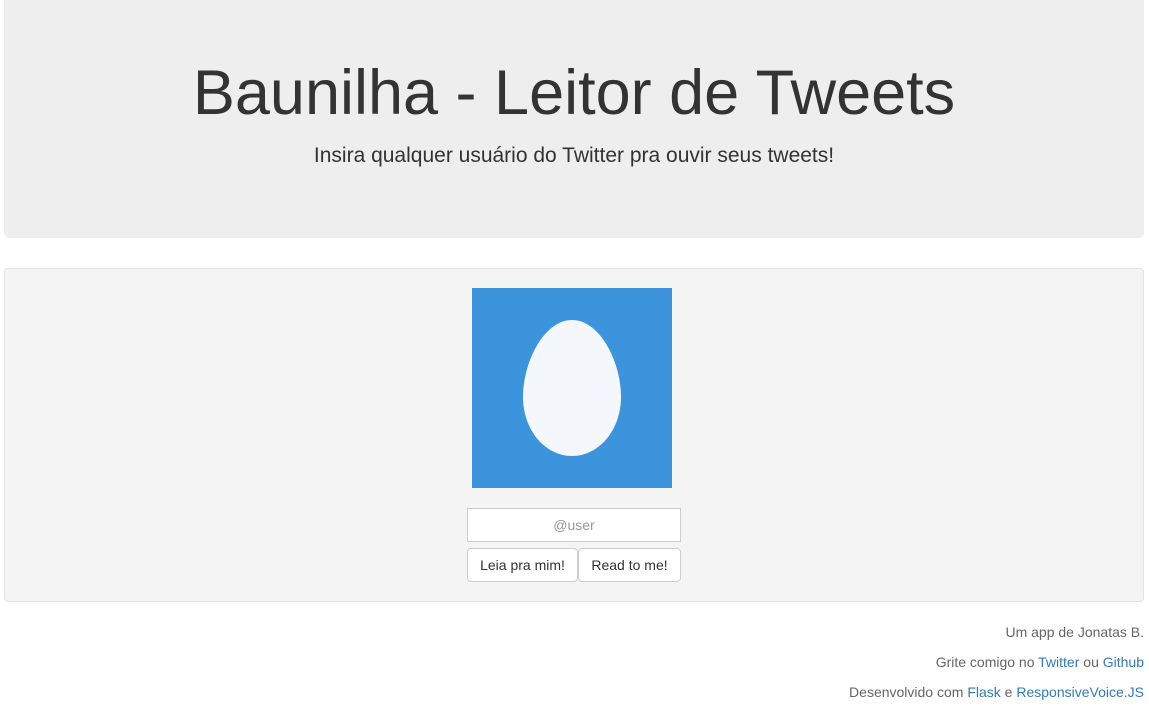 Image resolution: width=1149 pixels, height=712 pixels. Describe the element at coordinates (1123, 662) in the screenshot. I see `github-link: Github` at that location.